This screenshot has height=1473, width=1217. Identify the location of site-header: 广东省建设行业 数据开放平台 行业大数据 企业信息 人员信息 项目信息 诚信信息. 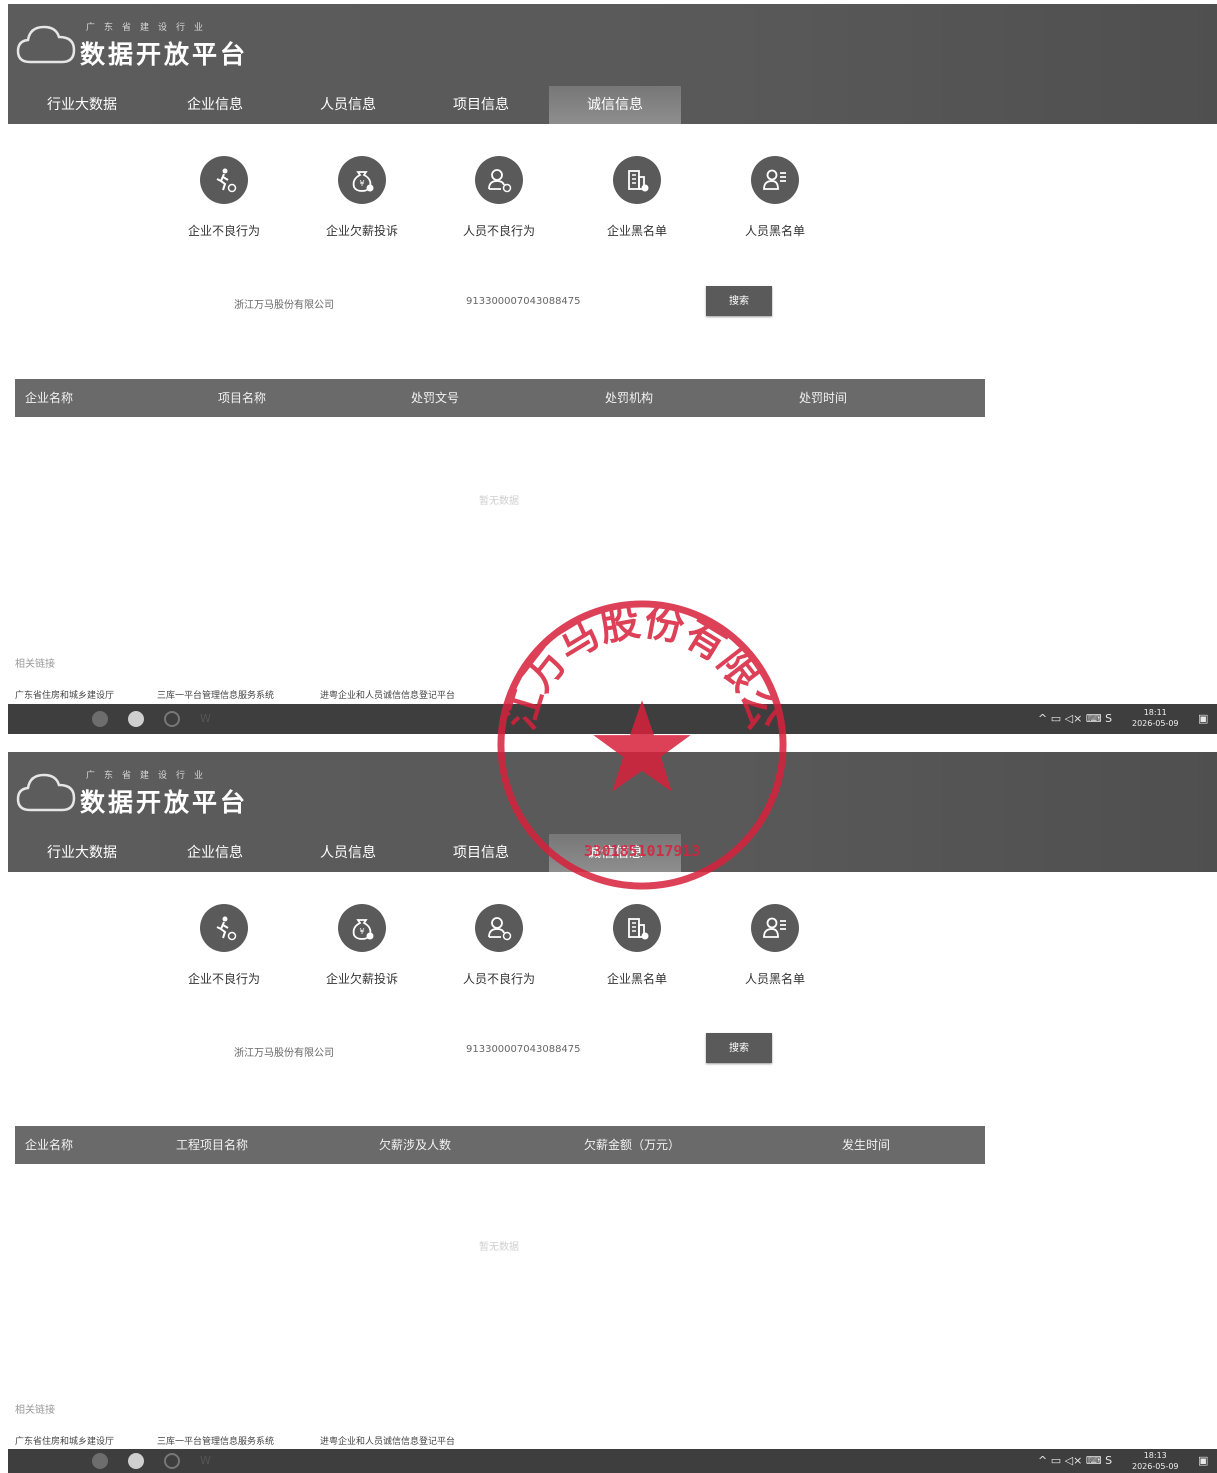
(612, 64).